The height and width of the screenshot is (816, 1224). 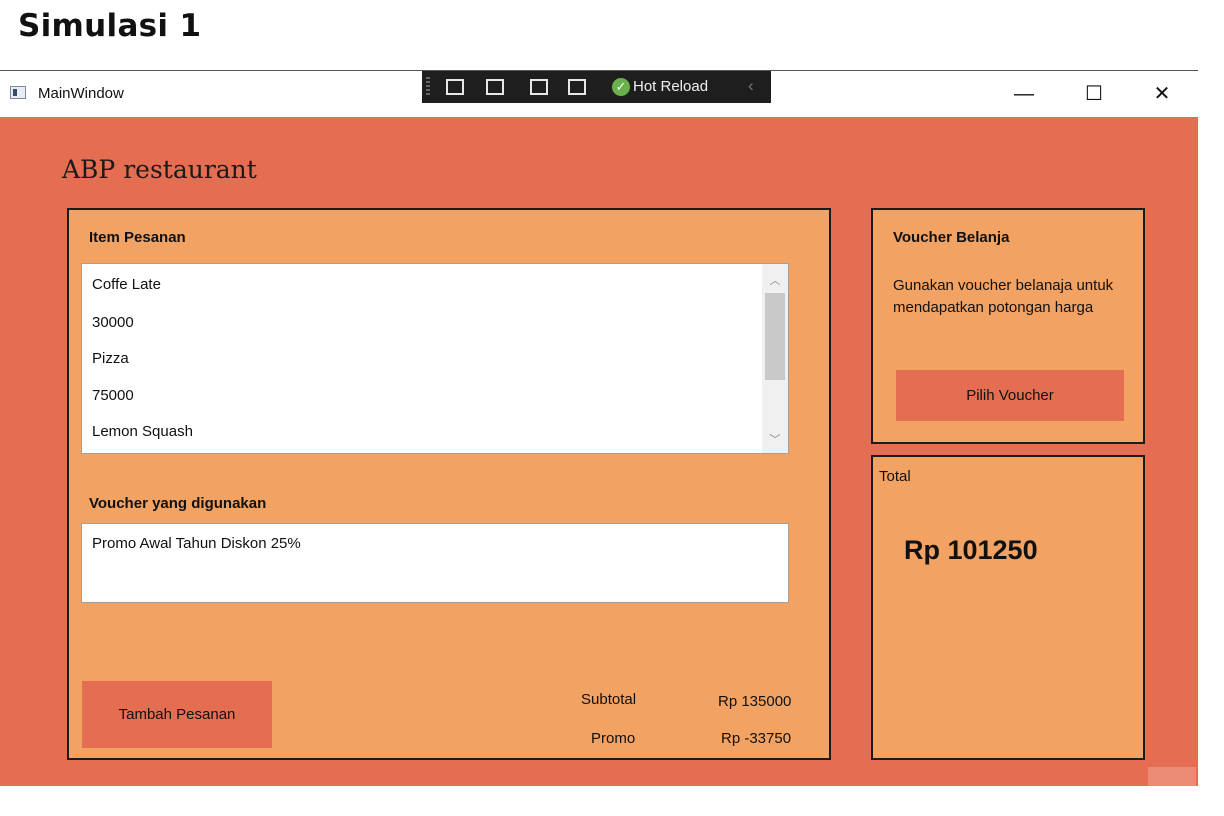 What do you see at coordinates (428, 87) in the screenshot?
I see `toolbar-grip-icon` at bounding box center [428, 87].